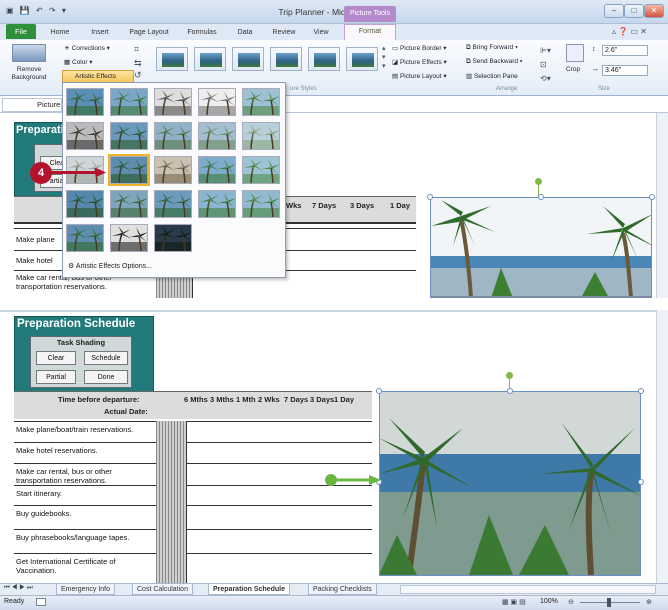  Describe the element at coordinates (609, 602) in the screenshot. I see `zoom-slider-thumb` at that location.